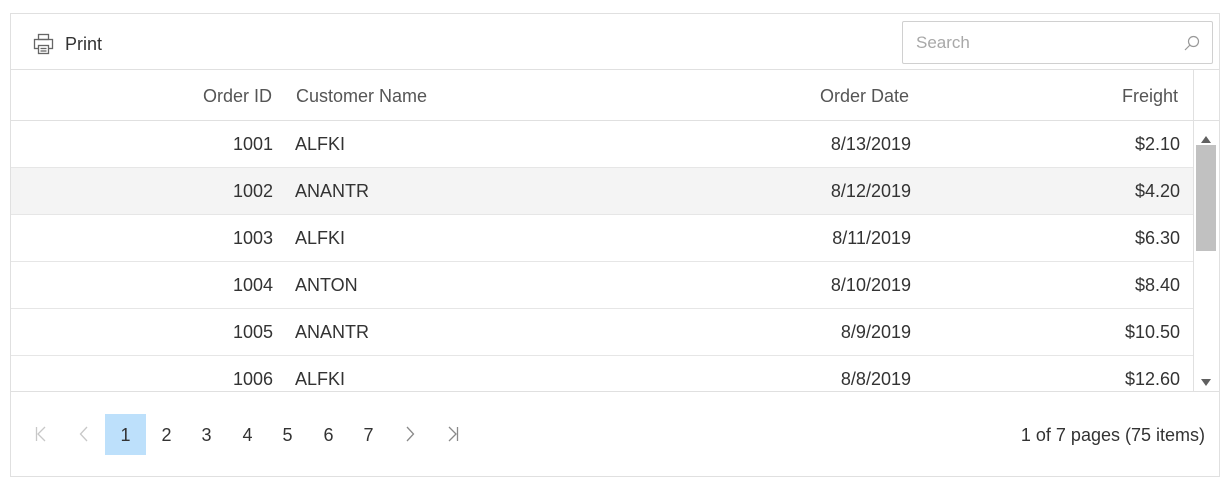 This screenshot has width=1229, height=488. What do you see at coordinates (84, 43) in the screenshot?
I see `print-label: Print` at bounding box center [84, 43].